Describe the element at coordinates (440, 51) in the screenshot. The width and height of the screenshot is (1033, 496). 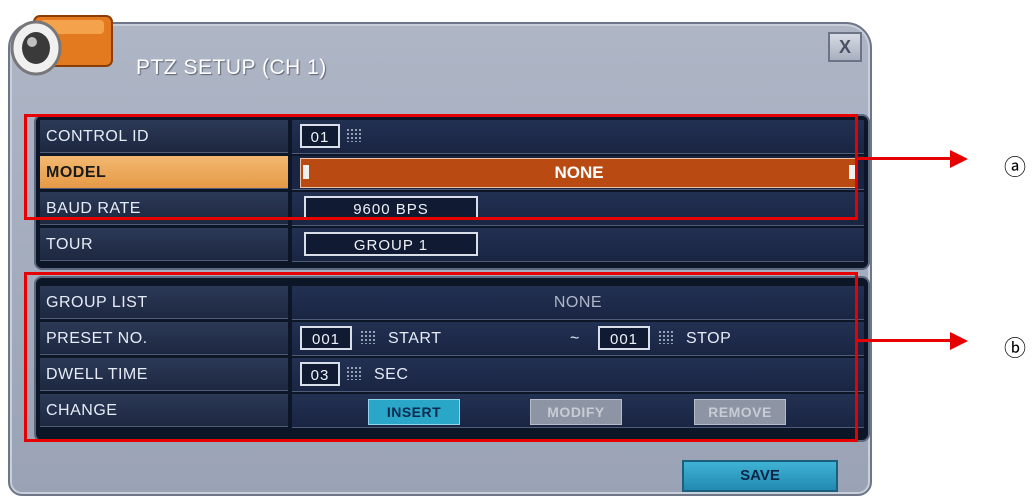
I see `title-bar: PTZ SETUP (CH 1) X` at that location.